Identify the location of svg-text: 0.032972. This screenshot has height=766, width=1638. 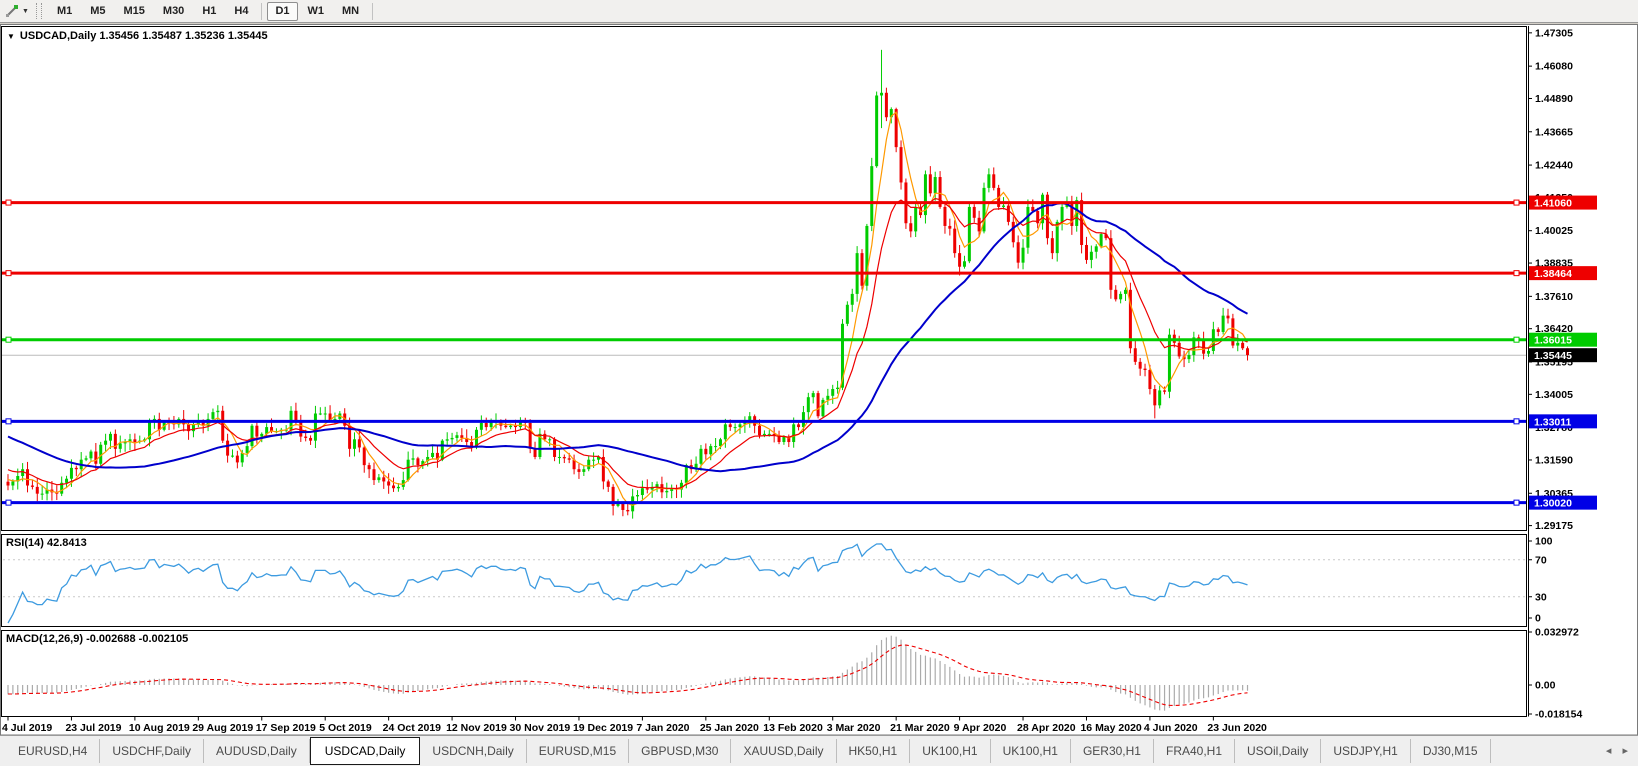
(1557, 633).